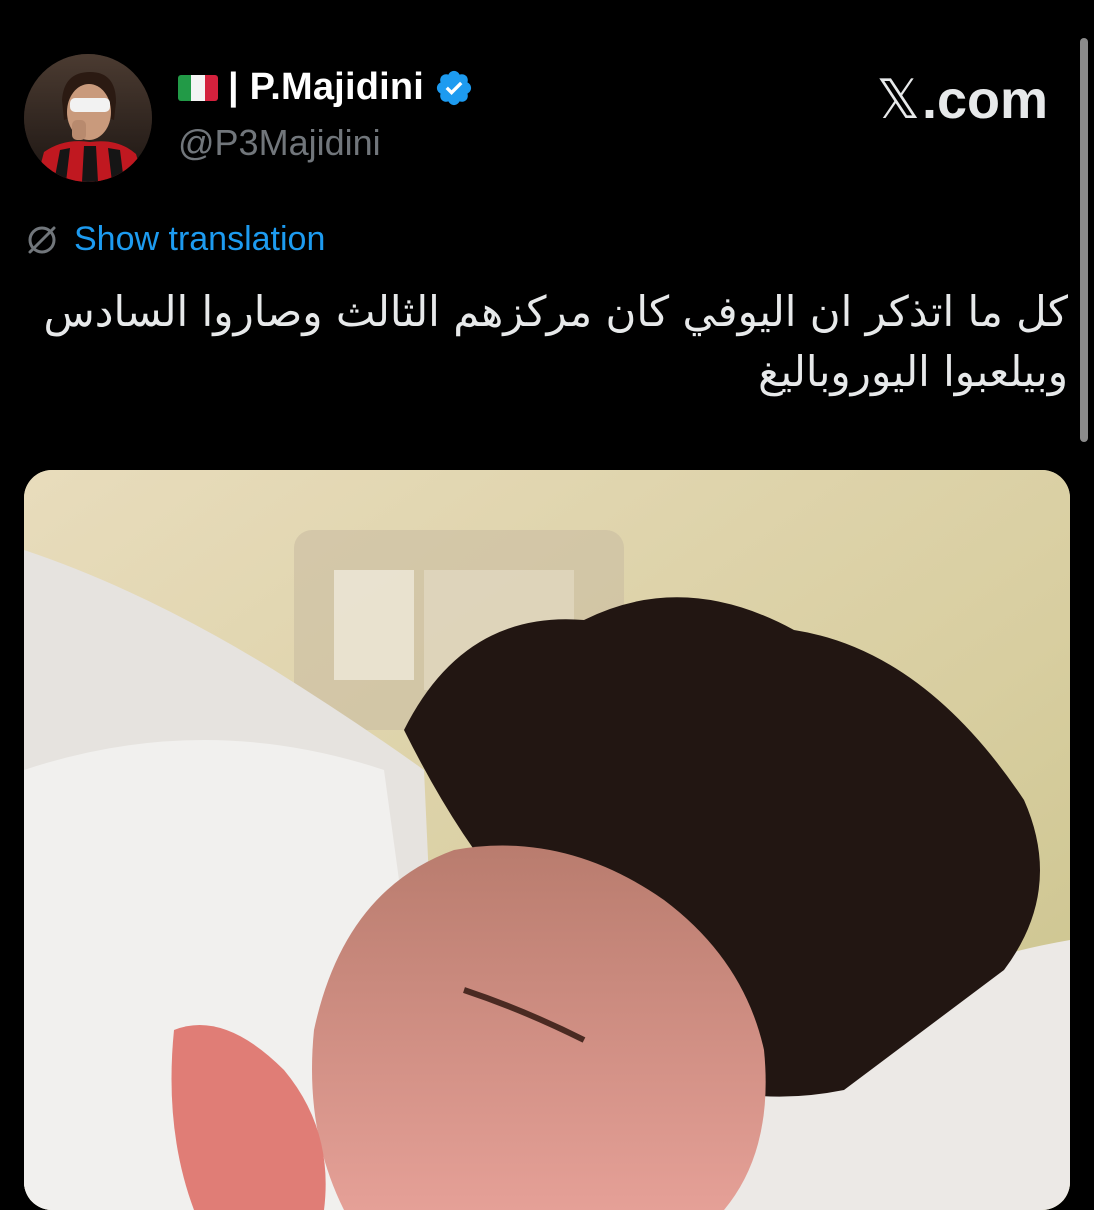  What do you see at coordinates (454, 88) in the screenshot?
I see `verified-badge-icon` at bounding box center [454, 88].